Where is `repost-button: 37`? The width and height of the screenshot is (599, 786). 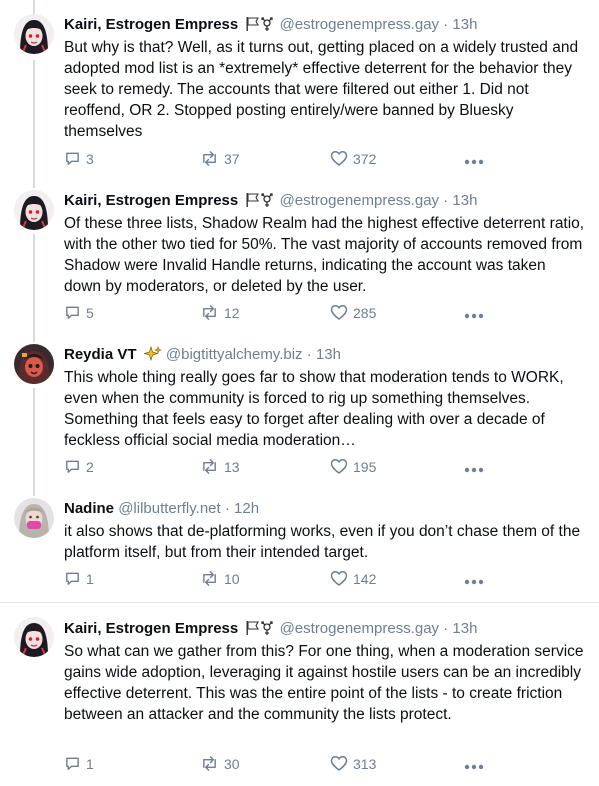 repost-button: 37 is located at coordinates (220, 158).